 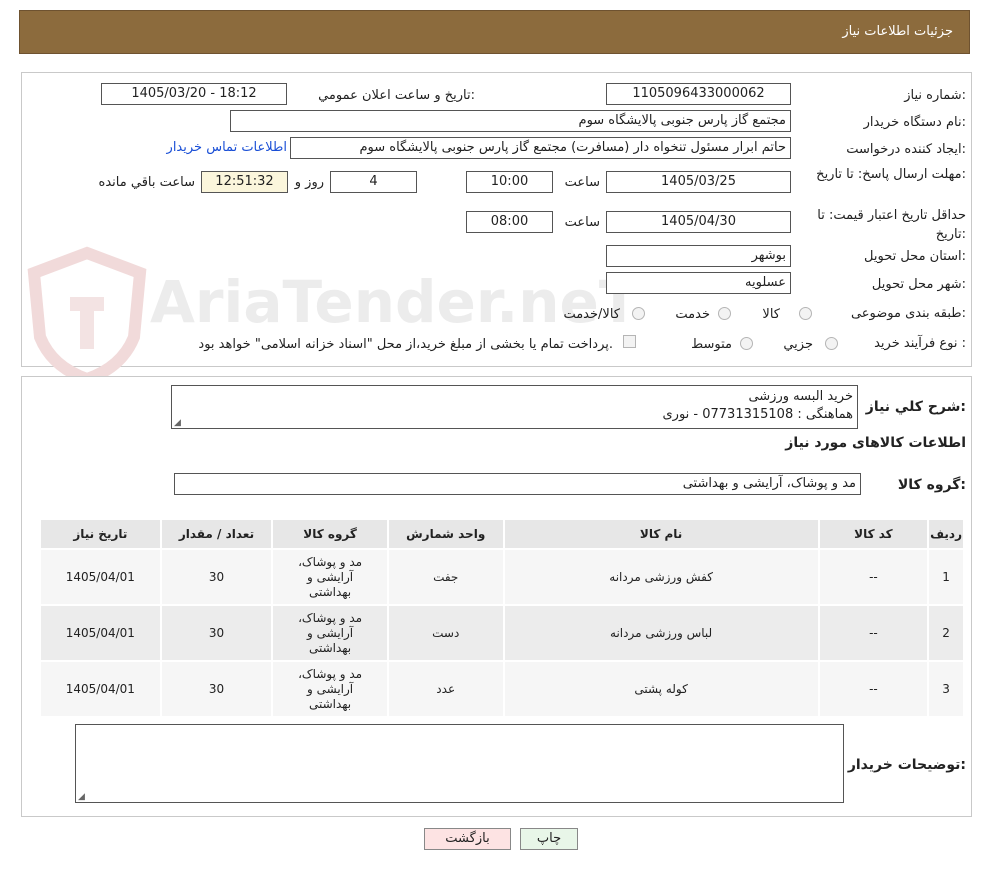 I want to click on cell-name: لباس ورزشی مردانه, so click(x=661, y=633).